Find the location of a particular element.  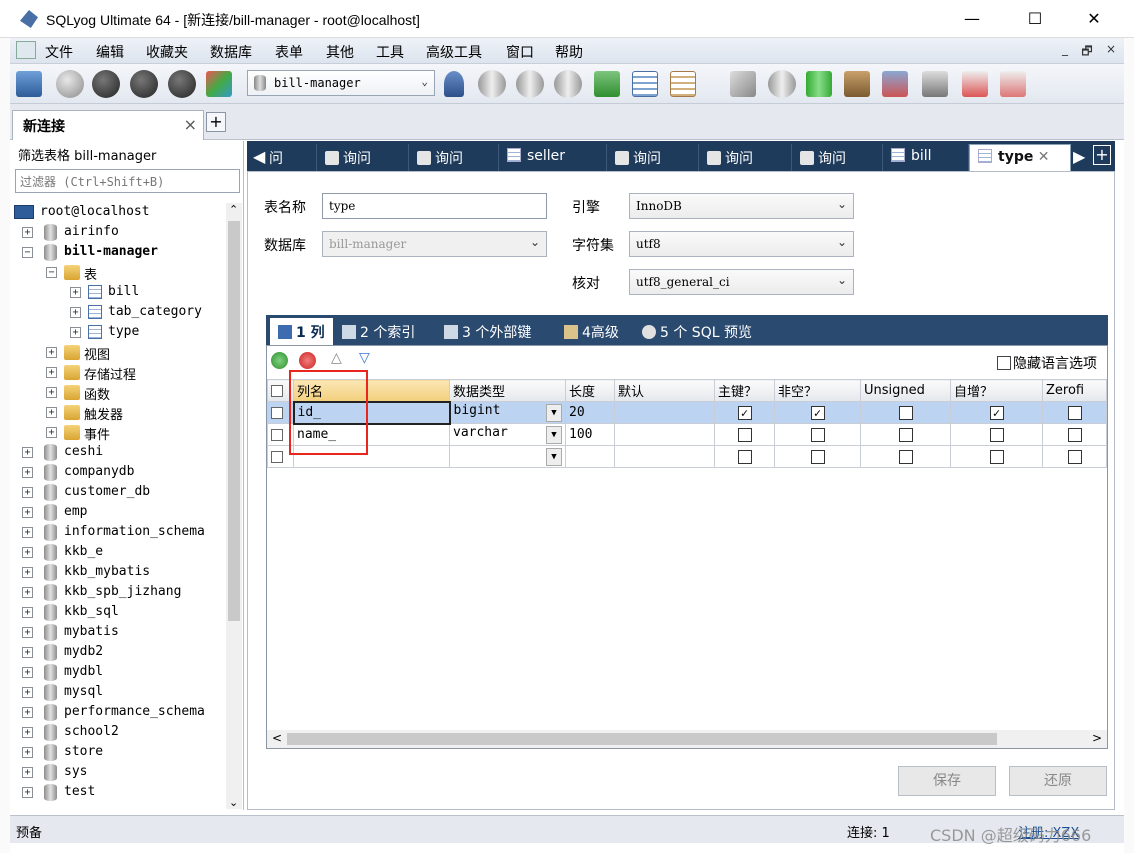

tree-node: + 事件 is located at coordinates (117, 433).